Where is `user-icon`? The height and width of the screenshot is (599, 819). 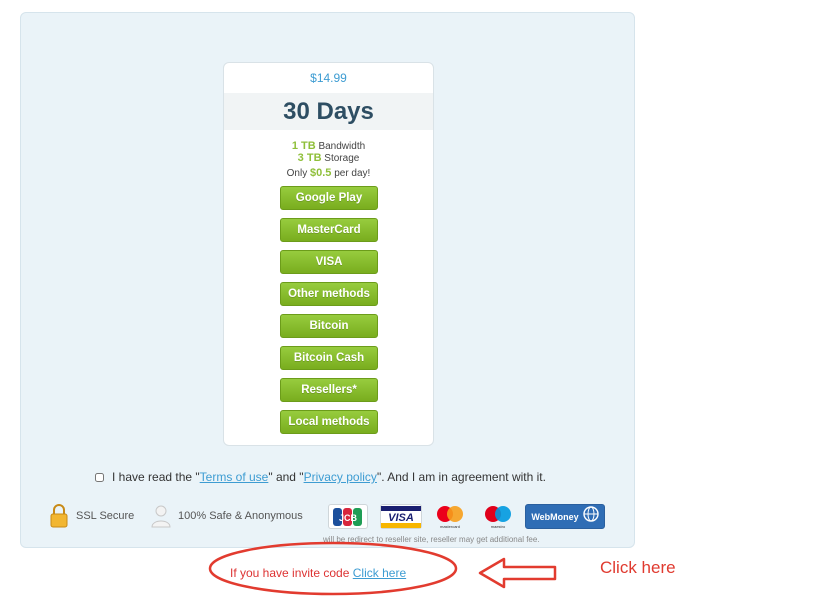
user-icon is located at coordinates (161, 516).